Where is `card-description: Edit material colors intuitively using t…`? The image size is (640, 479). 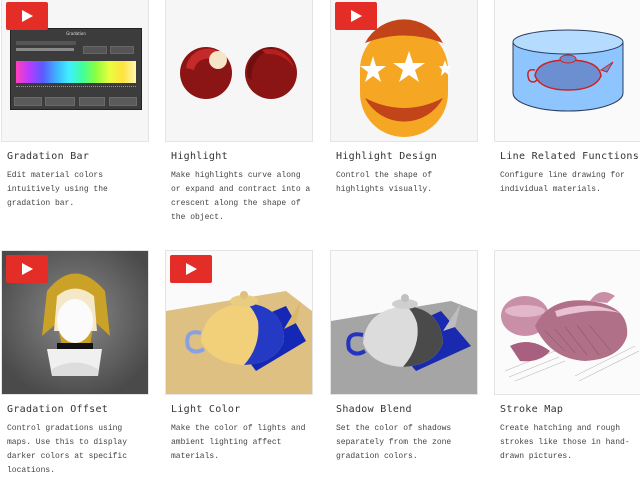
card-description: Edit material colors intuitively using t… is located at coordinates (57, 189).